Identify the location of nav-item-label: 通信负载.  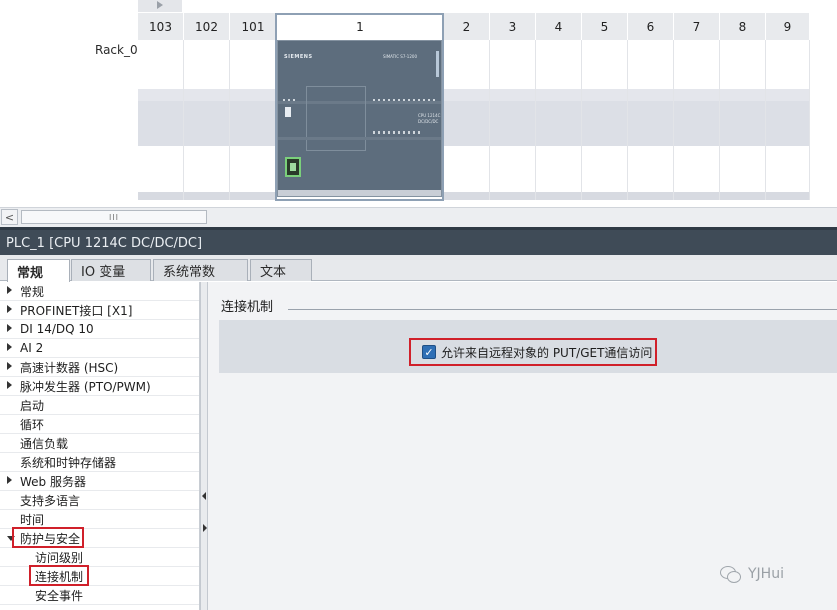
(44, 443).